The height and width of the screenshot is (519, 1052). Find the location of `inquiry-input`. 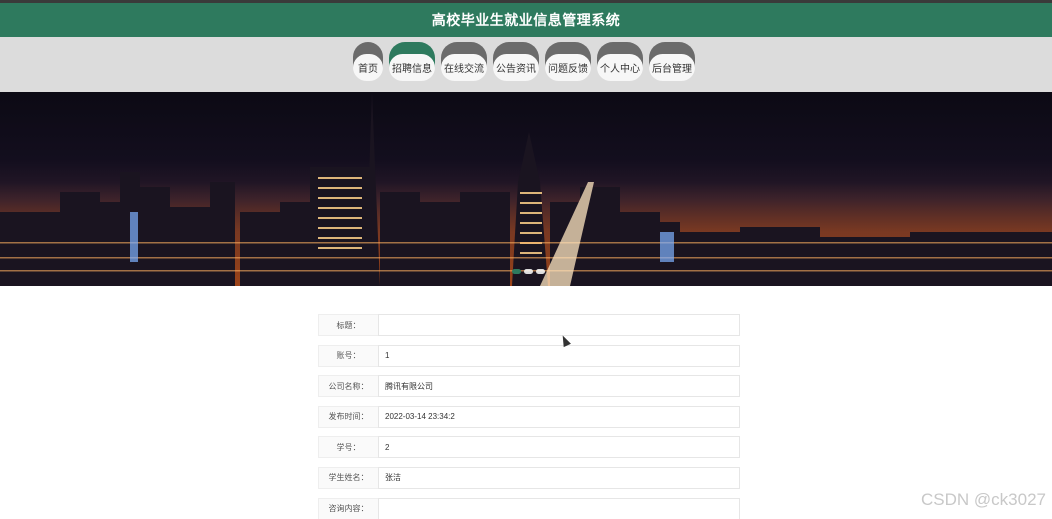

inquiry-input is located at coordinates (559, 508).